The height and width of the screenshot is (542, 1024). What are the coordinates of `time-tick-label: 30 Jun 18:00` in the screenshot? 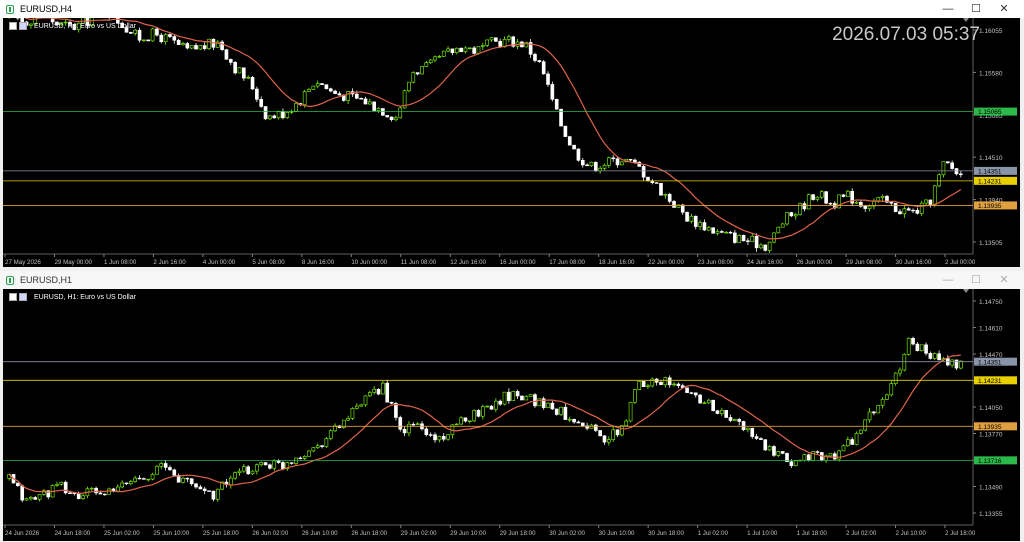 It's located at (666, 533).